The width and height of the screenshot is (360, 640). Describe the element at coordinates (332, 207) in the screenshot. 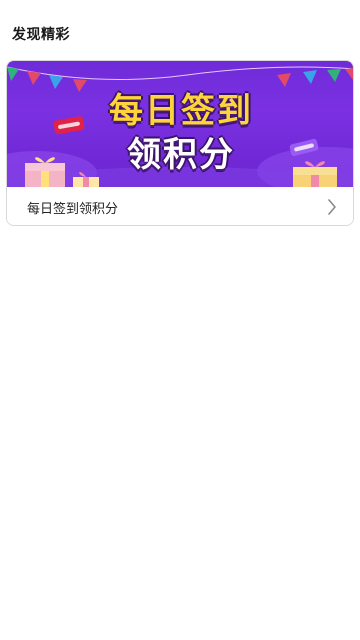

I see `chevron-right-icon` at that location.